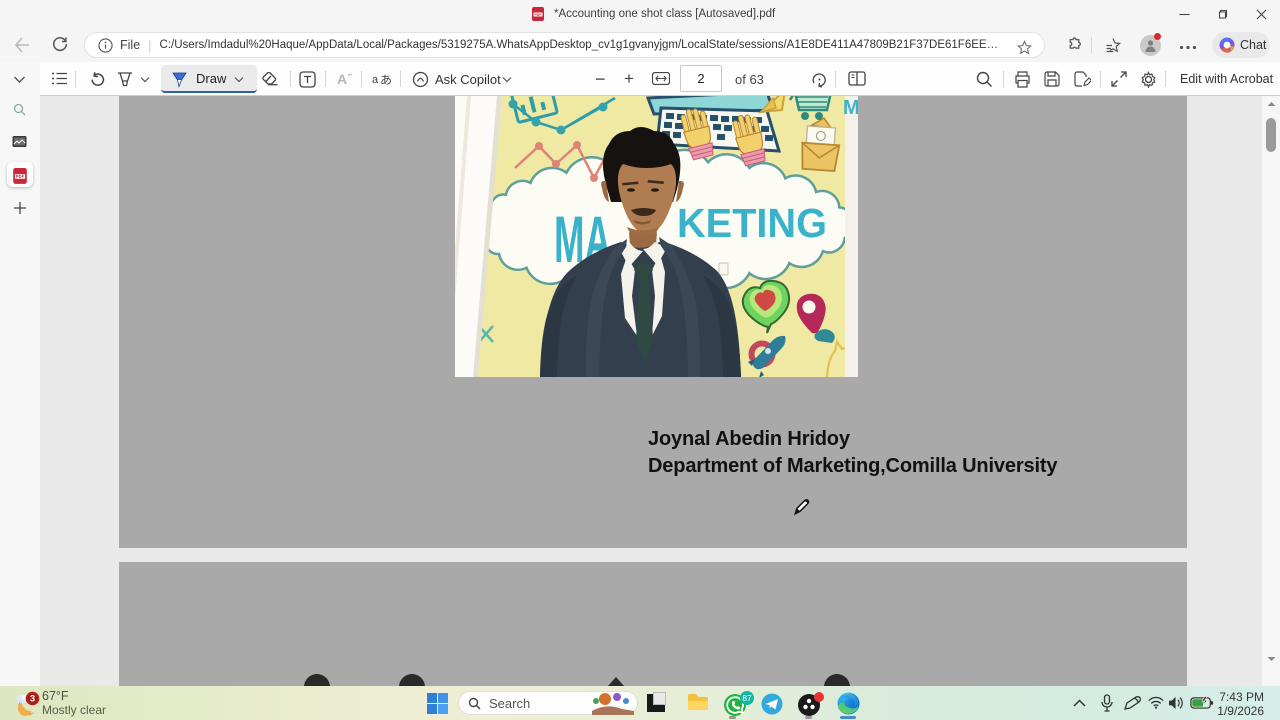 The height and width of the screenshot is (720, 1280). Describe the element at coordinates (752, 223) in the screenshot. I see `svg-text: KETING` at that location.